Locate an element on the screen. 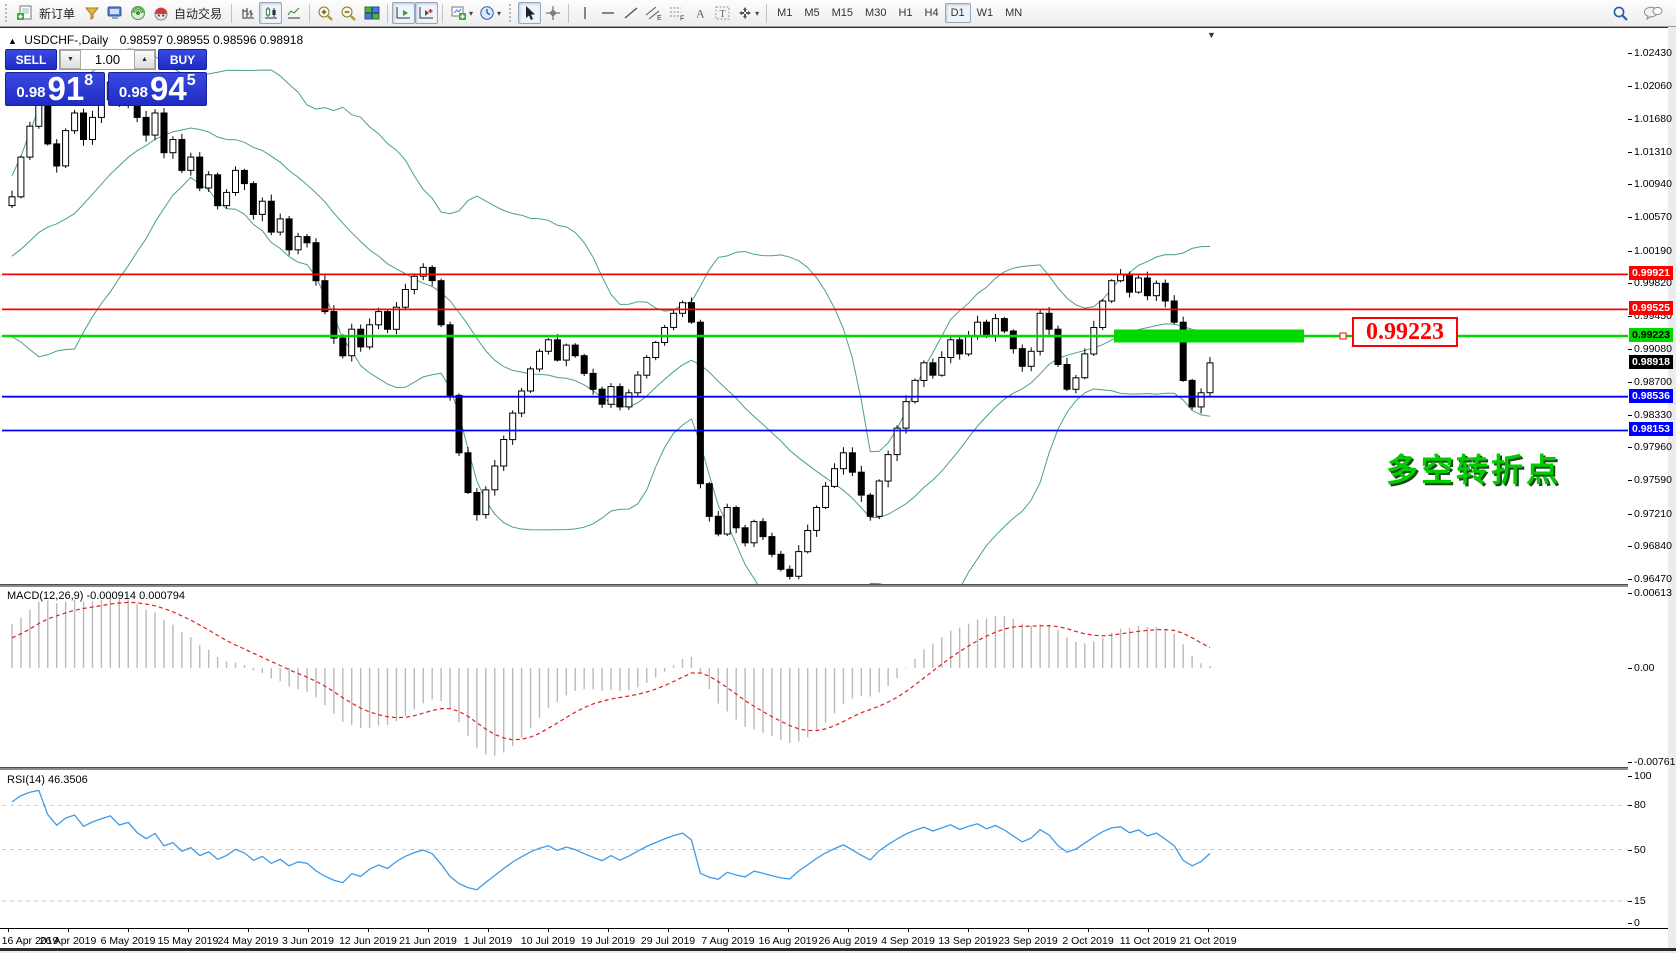 The width and height of the screenshot is (1676, 953). sell-quote: 0.98 91 8 is located at coordinates (55, 89).